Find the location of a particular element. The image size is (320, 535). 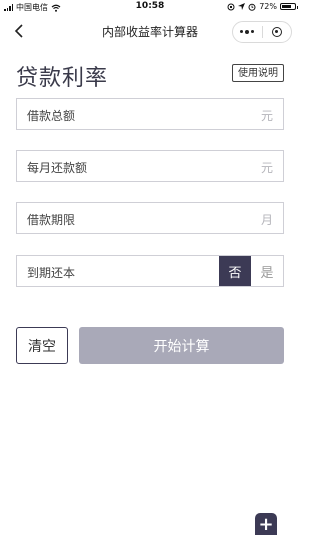

status-bar: 中国电信 10:58 72% is located at coordinates (150, 7).